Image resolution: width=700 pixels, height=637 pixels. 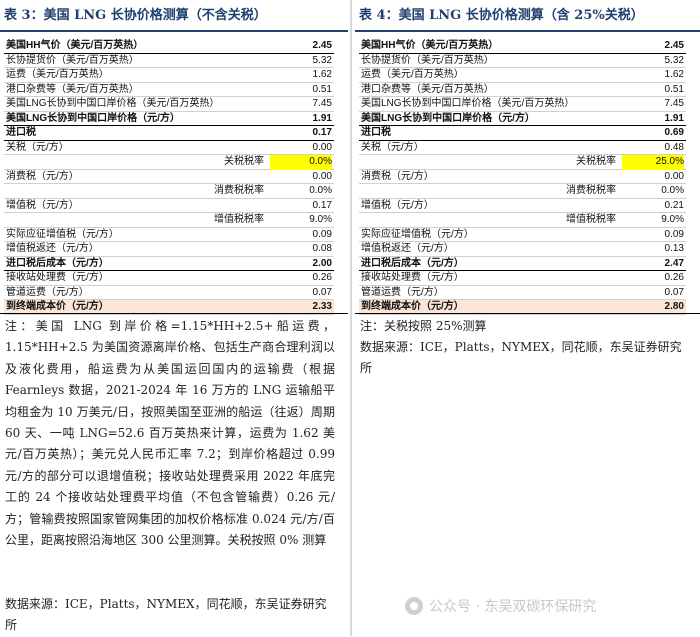 What do you see at coordinates (169, 249) in the screenshot?
I see `table-row: 增值税返还（元/方） 0.08` at bounding box center [169, 249].